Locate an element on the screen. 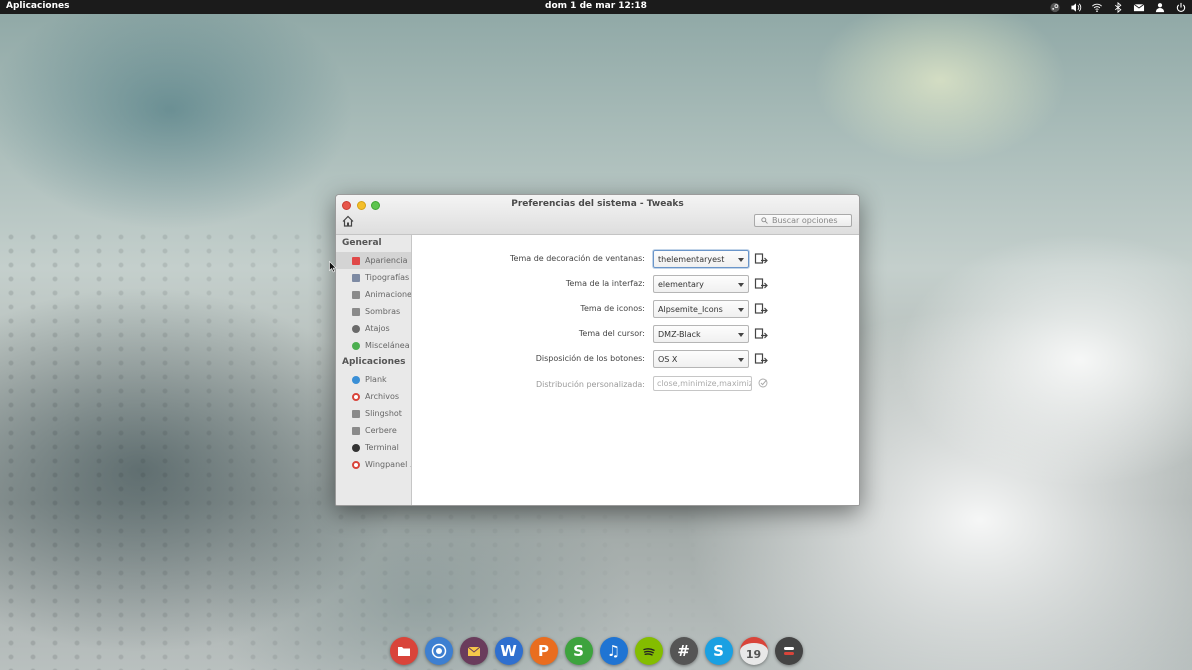 The height and width of the screenshot is (670, 1192). search-icon is located at coordinates (764, 220).